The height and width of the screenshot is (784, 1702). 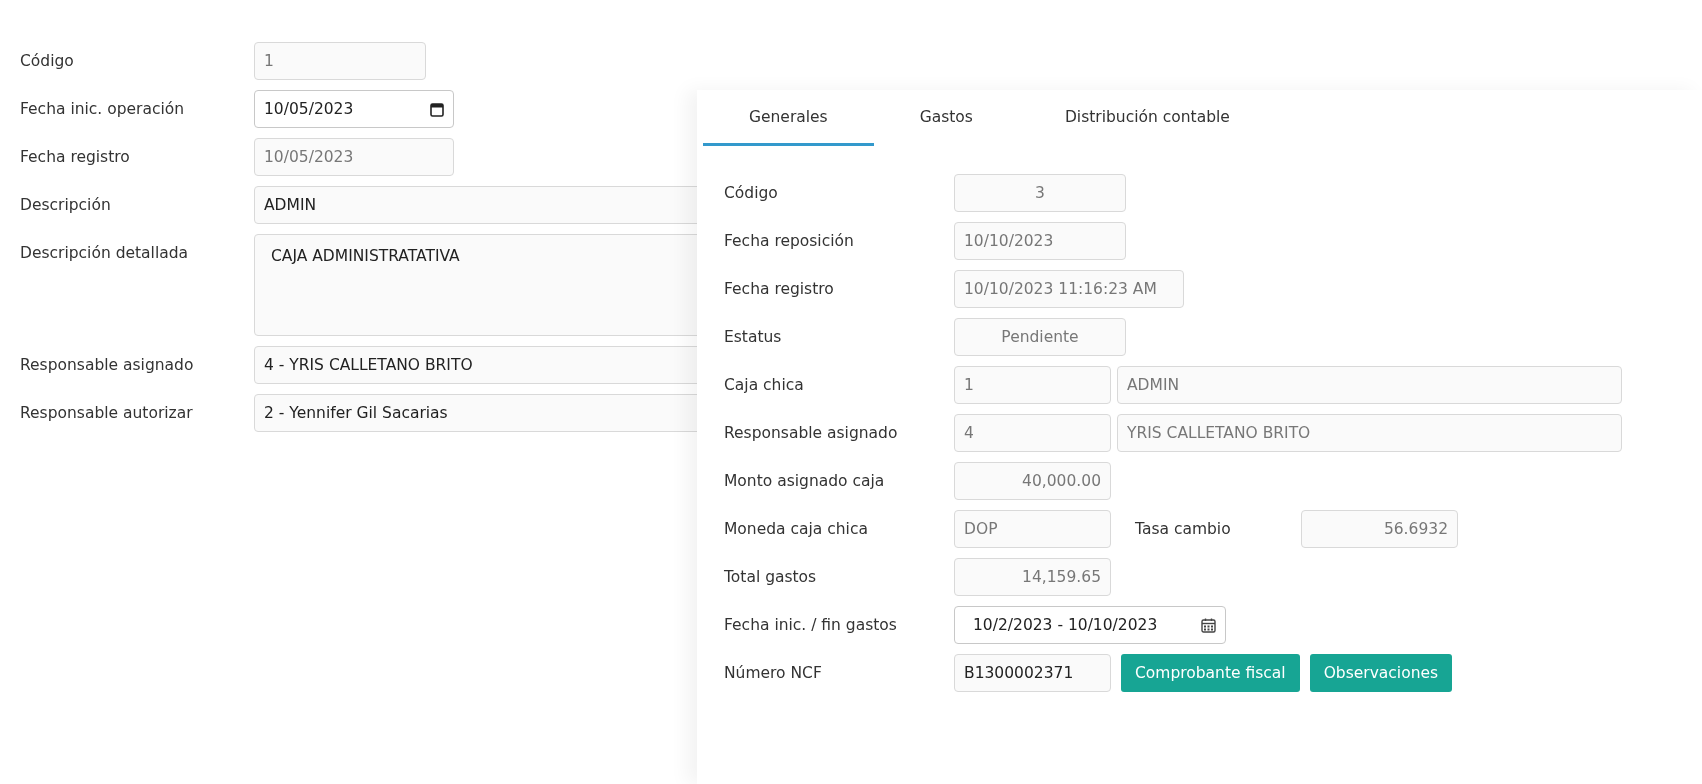 I want to click on field-label: Moneda caja chica, so click(x=796, y=529).